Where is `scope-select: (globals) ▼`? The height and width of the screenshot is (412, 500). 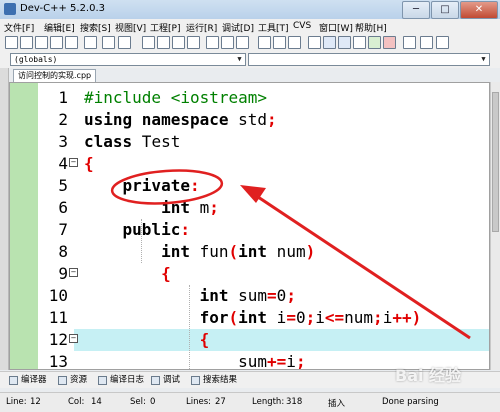 scope-select: (globals) ▼ is located at coordinates (128, 59).